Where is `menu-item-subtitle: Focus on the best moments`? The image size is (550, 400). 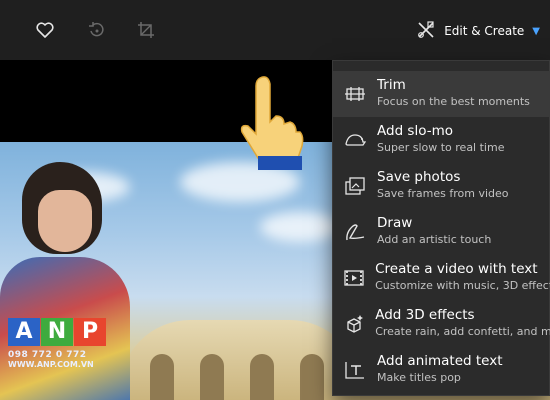 menu-item-subtitle: Focus on the best moments is located at coordinates (453, 101).